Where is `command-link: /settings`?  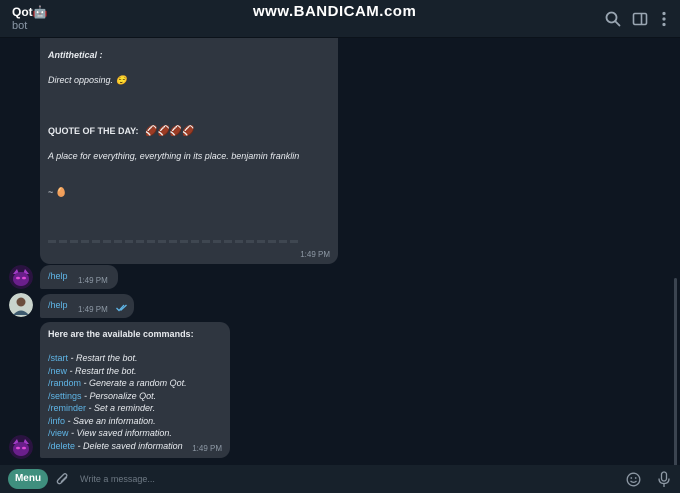 command-link: /settings is located at coordinates (65, 396).